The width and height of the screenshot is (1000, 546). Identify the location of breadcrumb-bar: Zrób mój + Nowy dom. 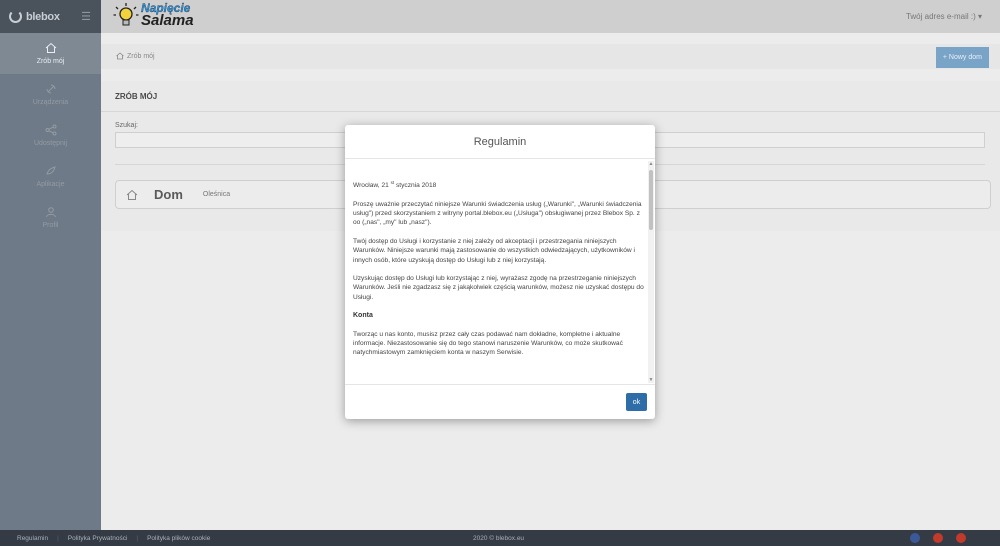
(550, 56).